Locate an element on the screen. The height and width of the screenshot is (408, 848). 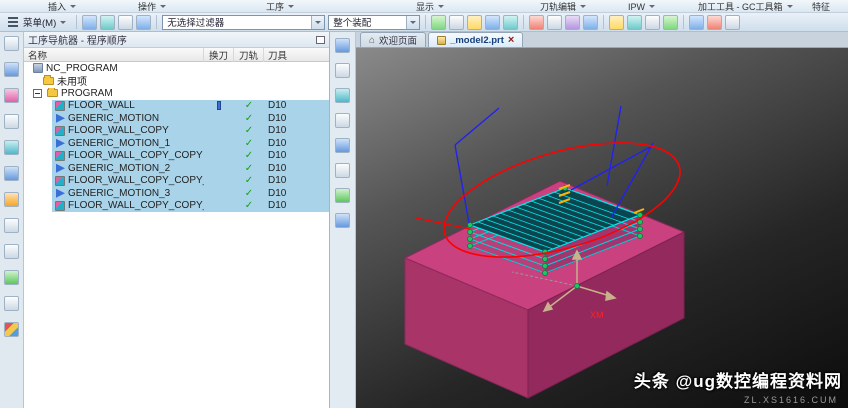
ribbon-group-gc-toolbox: 加工工具 - GC工具箱 is located at coordinates (745, 6).